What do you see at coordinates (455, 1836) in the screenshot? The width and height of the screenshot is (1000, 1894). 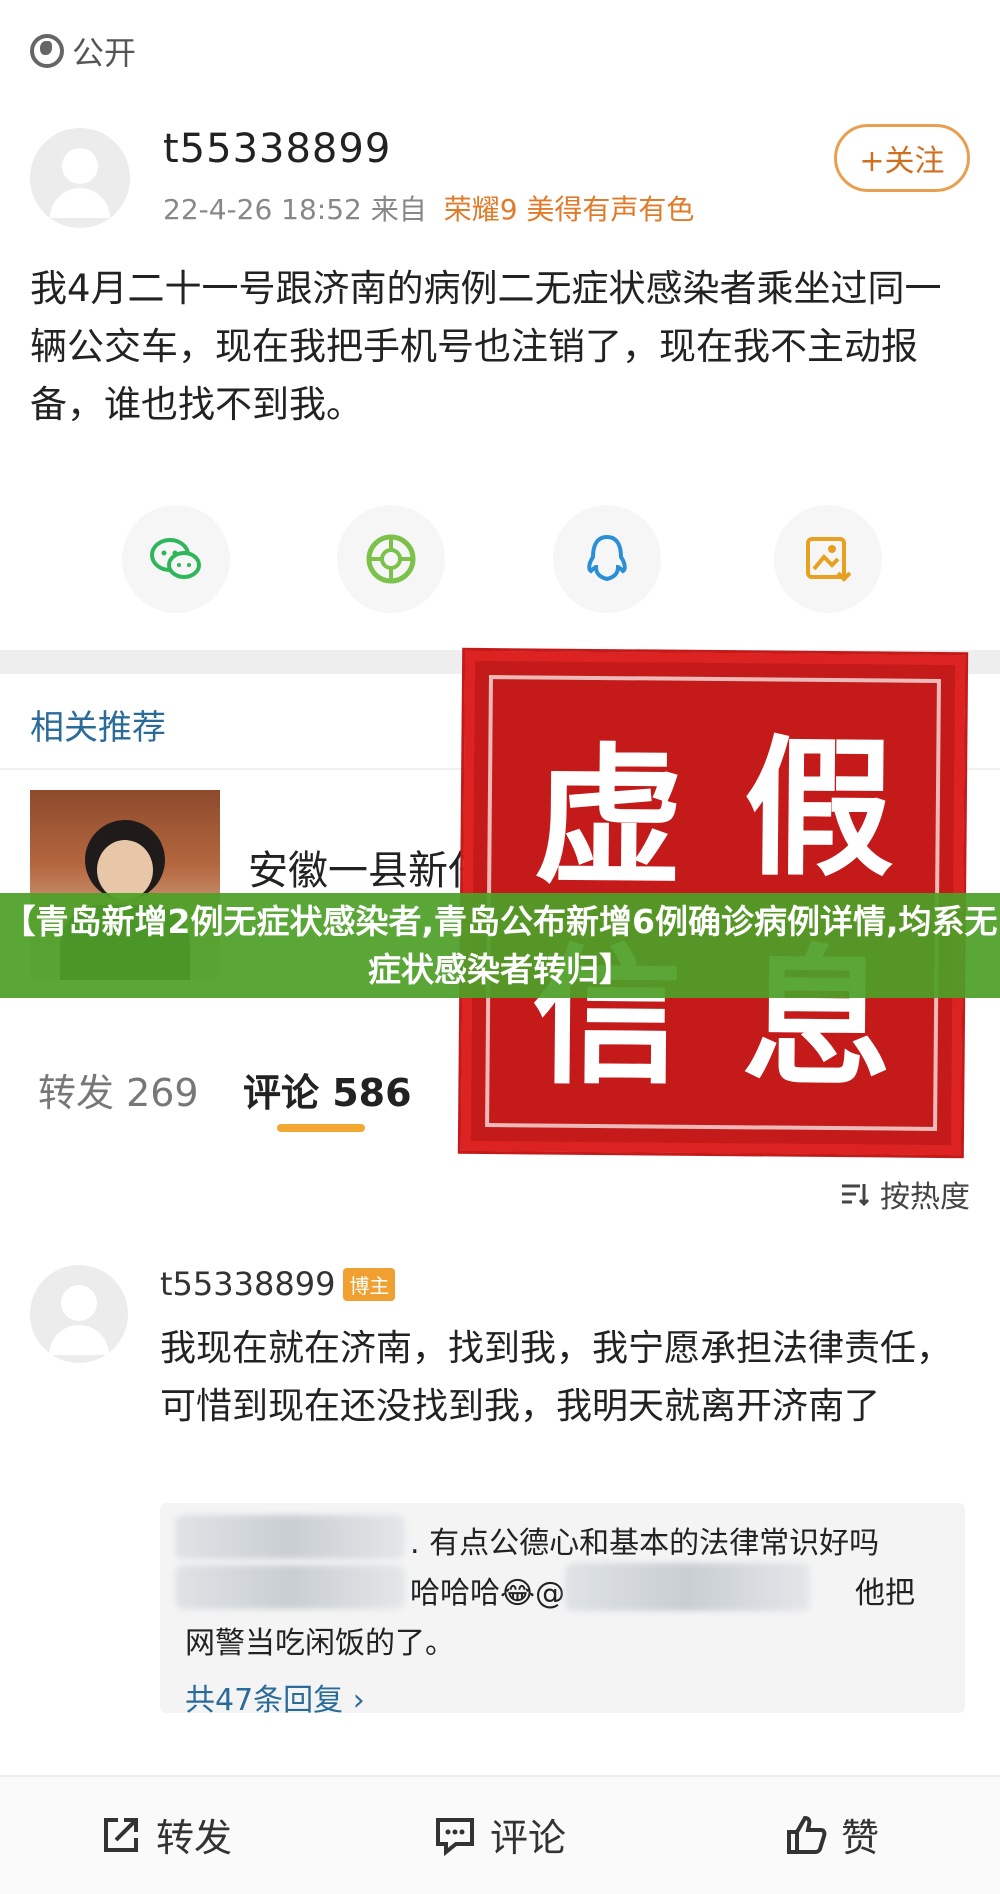 I see `comment-icon` at bounding box center [455, 1836].